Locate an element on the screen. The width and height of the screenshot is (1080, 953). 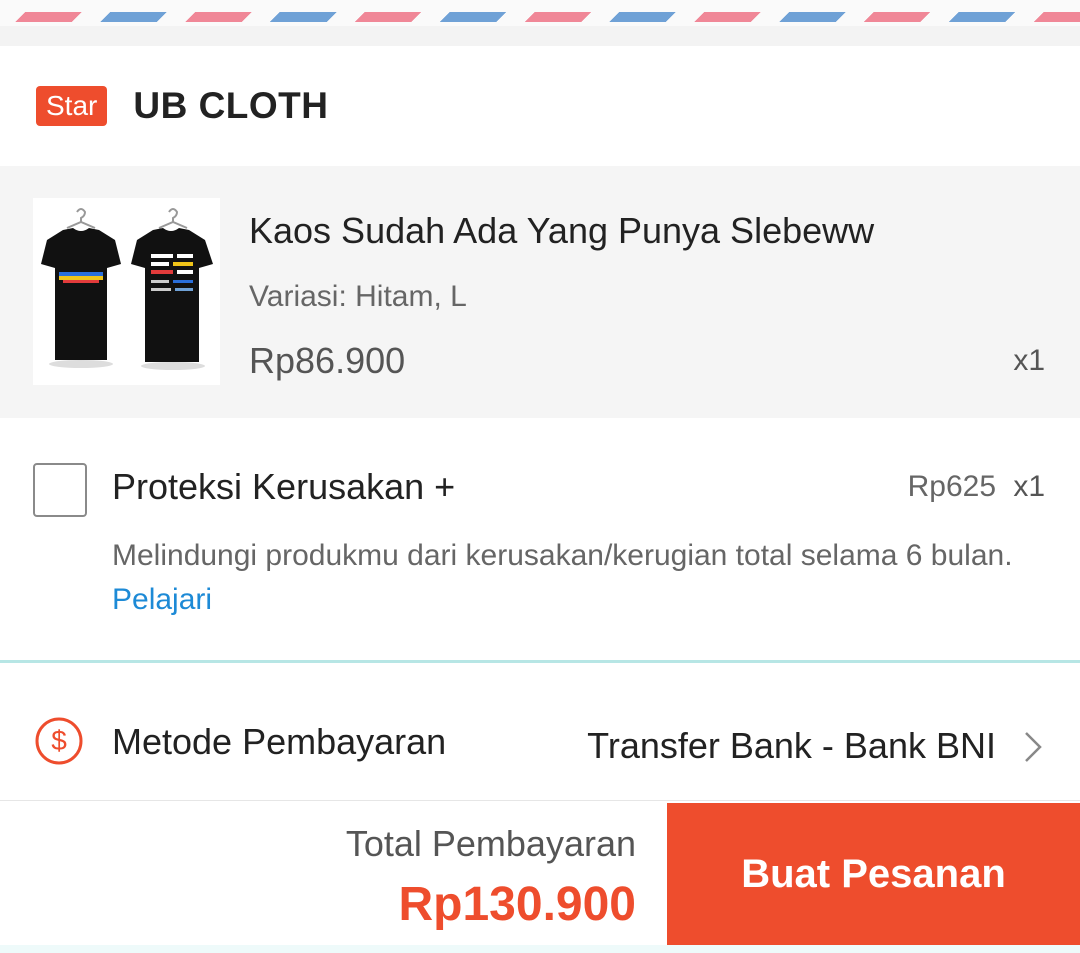
shop-name: UB CLOTH is located at coordinates (230, 106).